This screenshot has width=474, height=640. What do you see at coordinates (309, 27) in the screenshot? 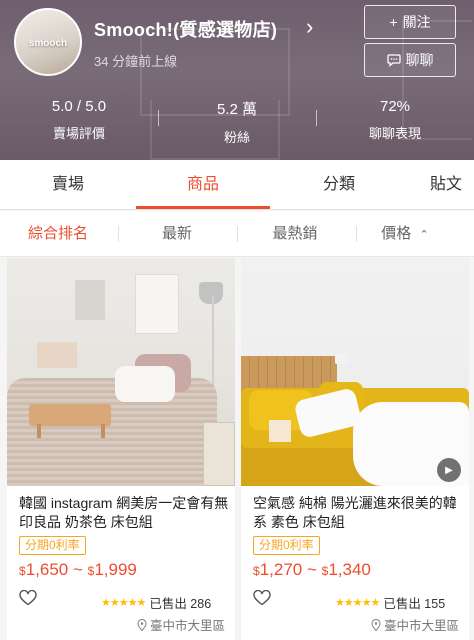
I see `chevron-right-icon: ›` at bounding box center [309, 27].